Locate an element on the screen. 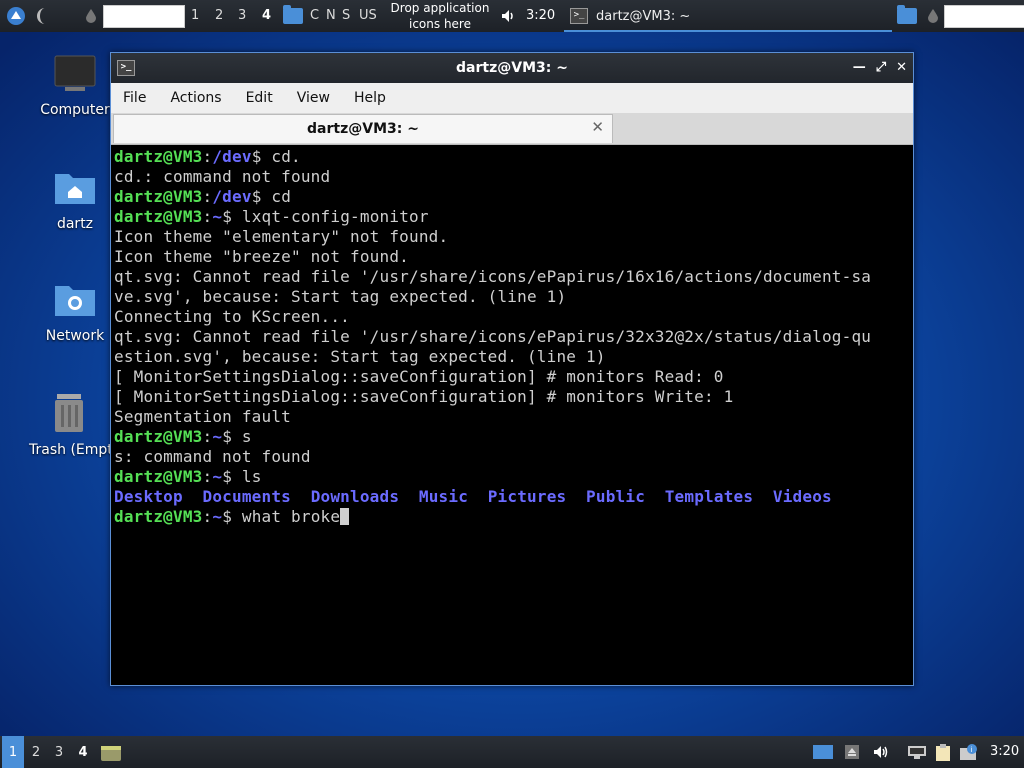  desktop-2-button: 2 is located at coordinates (219, 15).